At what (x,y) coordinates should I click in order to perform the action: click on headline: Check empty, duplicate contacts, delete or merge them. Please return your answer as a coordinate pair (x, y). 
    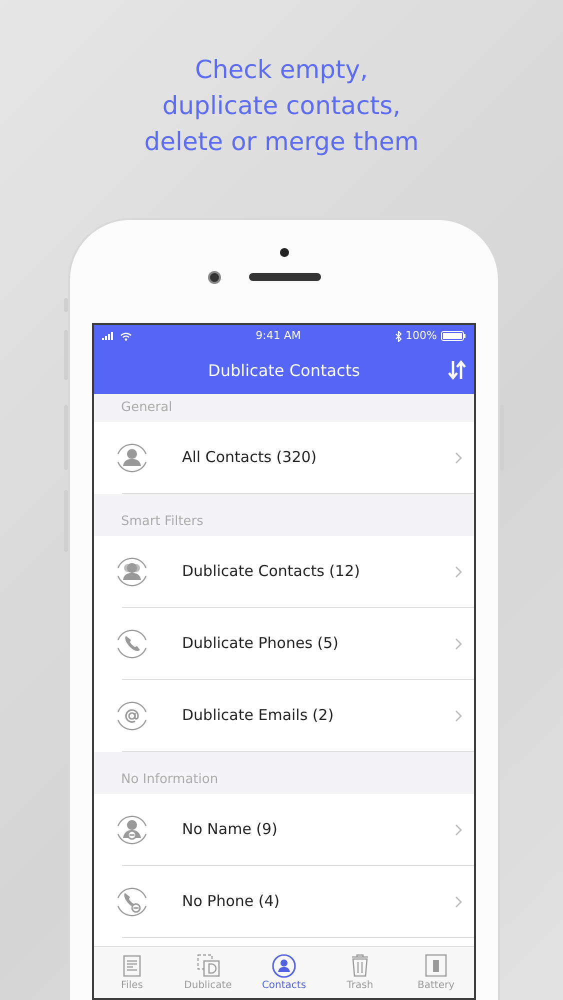
    Looking at the image, I should click on (281, 106).